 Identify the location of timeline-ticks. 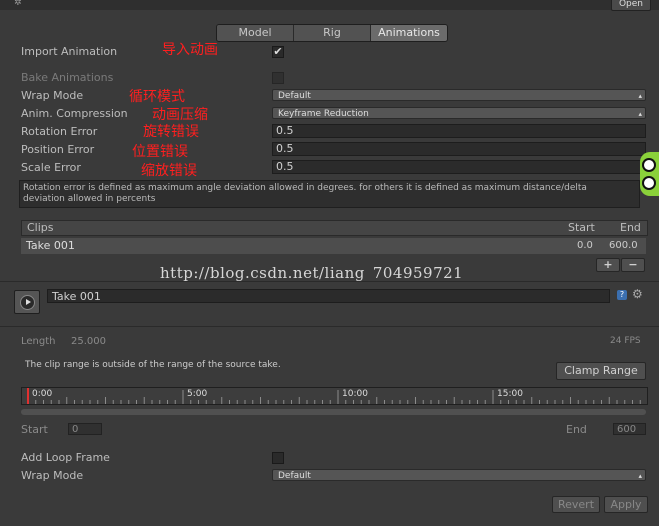
(334, 396).